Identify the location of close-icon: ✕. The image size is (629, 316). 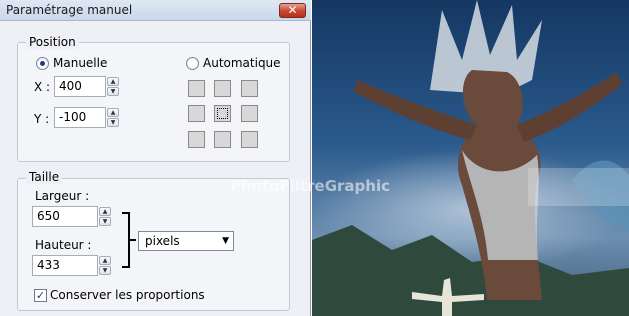
(292, 10).